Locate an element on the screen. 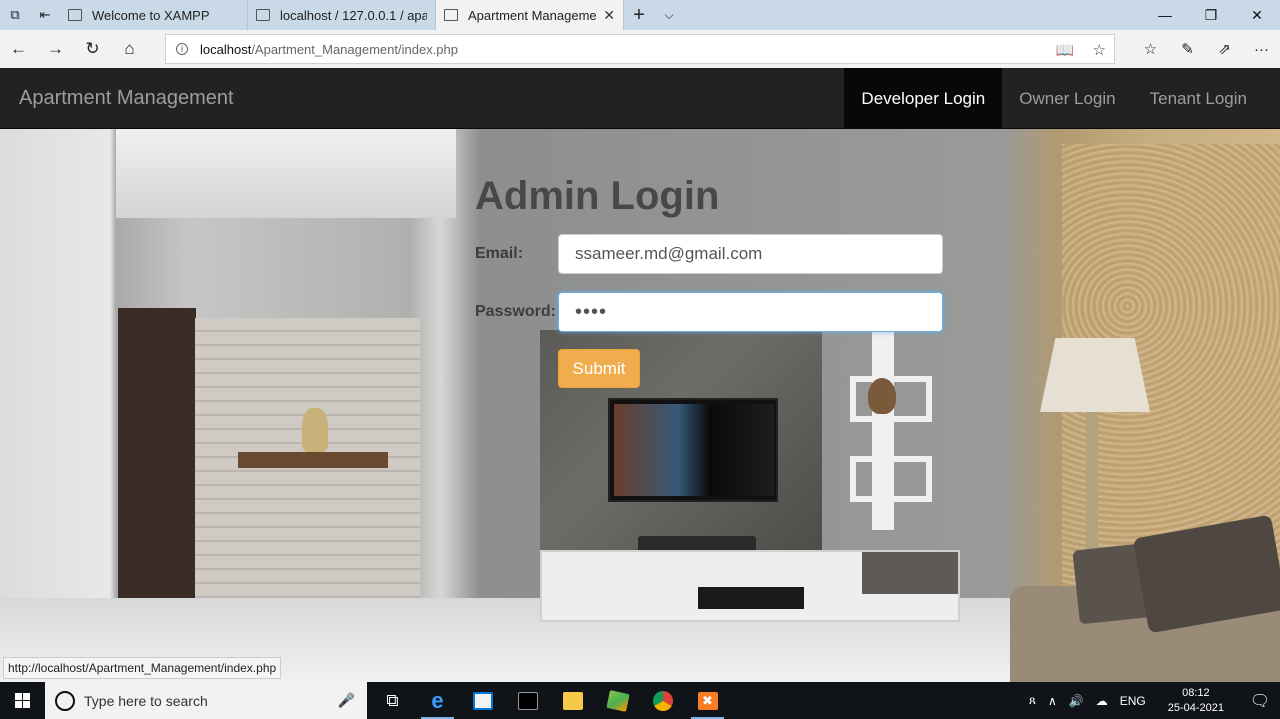  volume-icon: 🔊 is located at coordinates (1076, 701).